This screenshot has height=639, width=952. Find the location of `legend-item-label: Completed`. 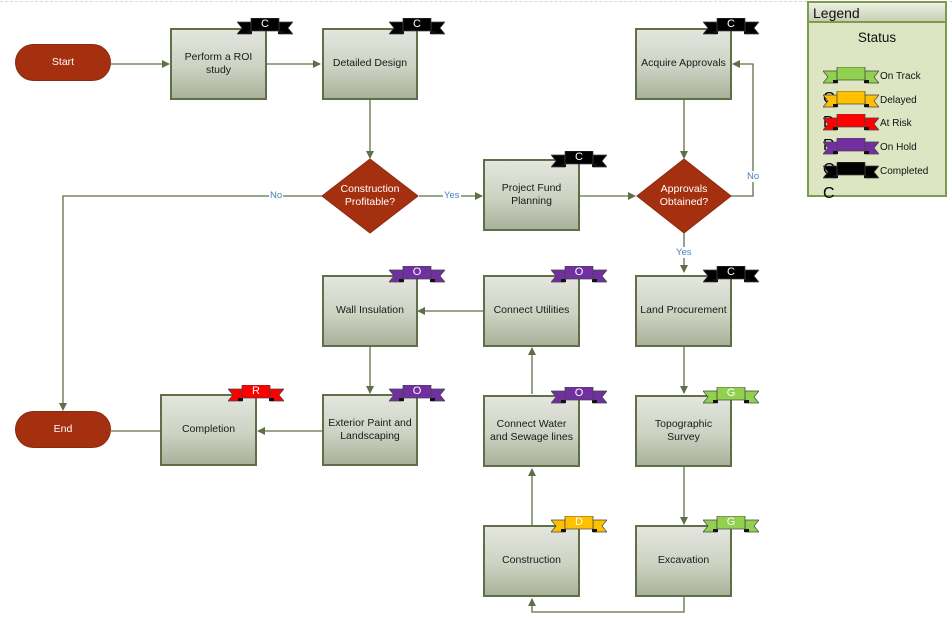

legend-item-label: Completed is located at coordinates (904, 171).